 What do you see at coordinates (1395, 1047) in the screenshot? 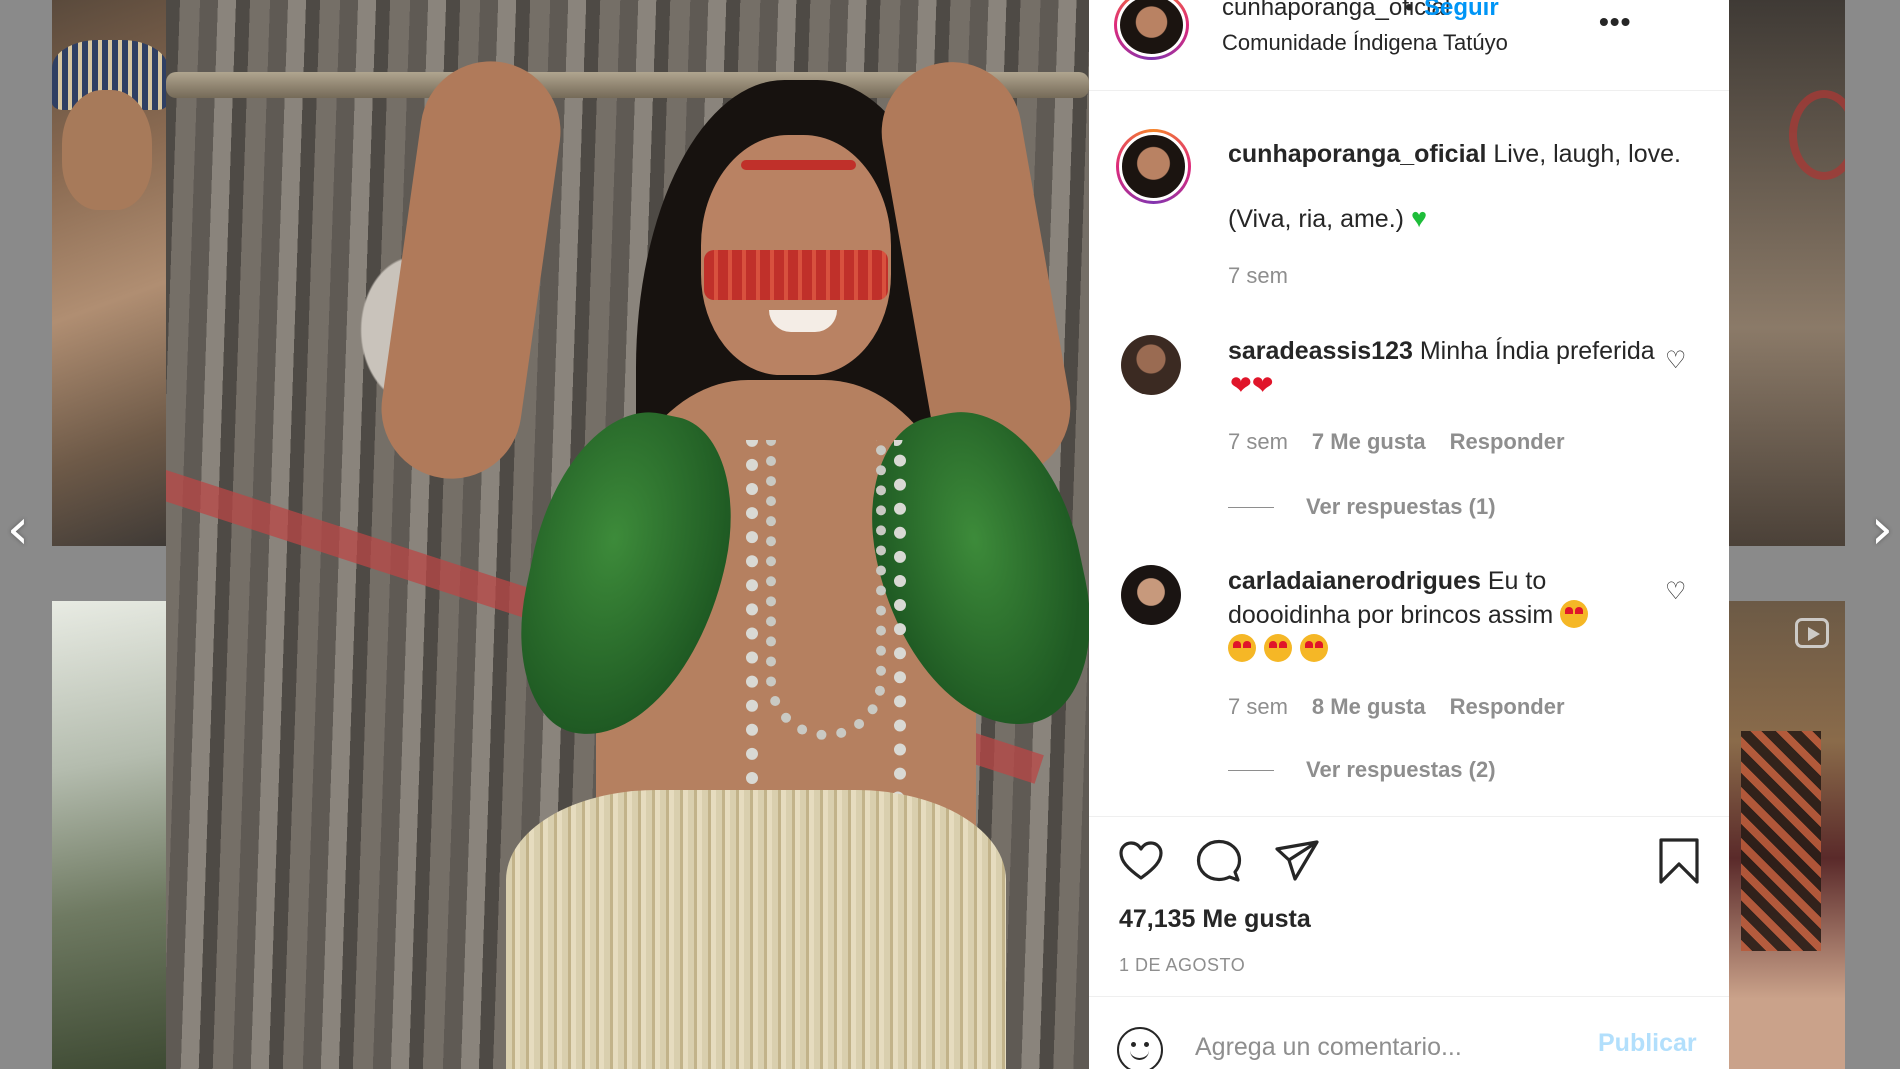
I see `comment-input` at bounding box center [1395, 1047].